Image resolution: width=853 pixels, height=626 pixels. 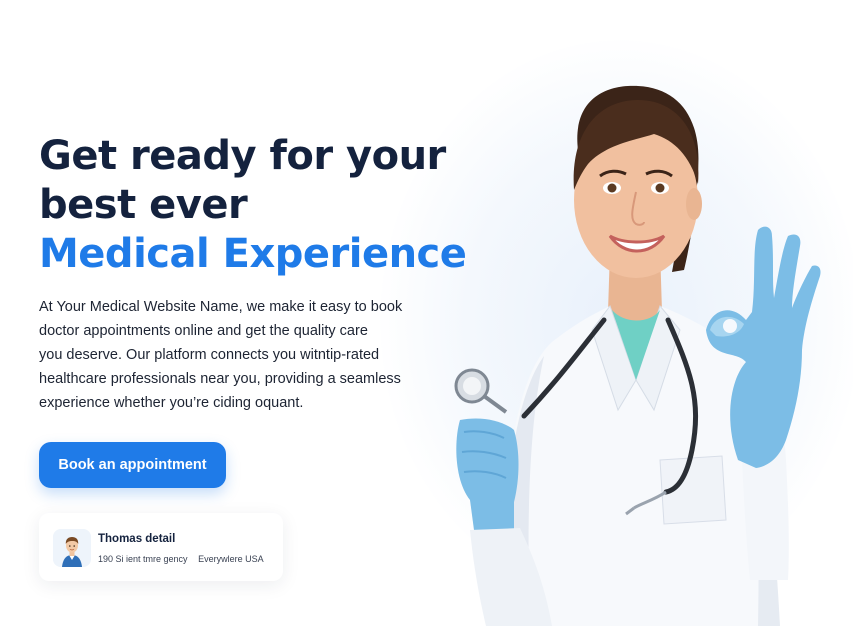 What do you see at coordinates (231, 559) in the screenshot?
I see `profile-location: Everywlere USA` at bounding box center [231, 559].